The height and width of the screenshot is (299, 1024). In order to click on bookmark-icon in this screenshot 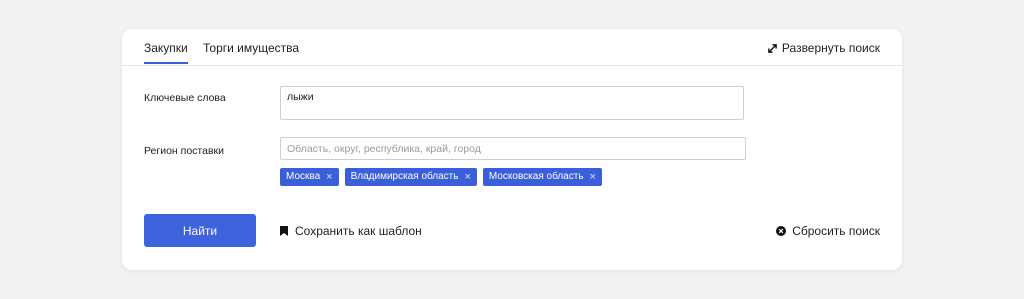, I will do `click(284, 231)`.